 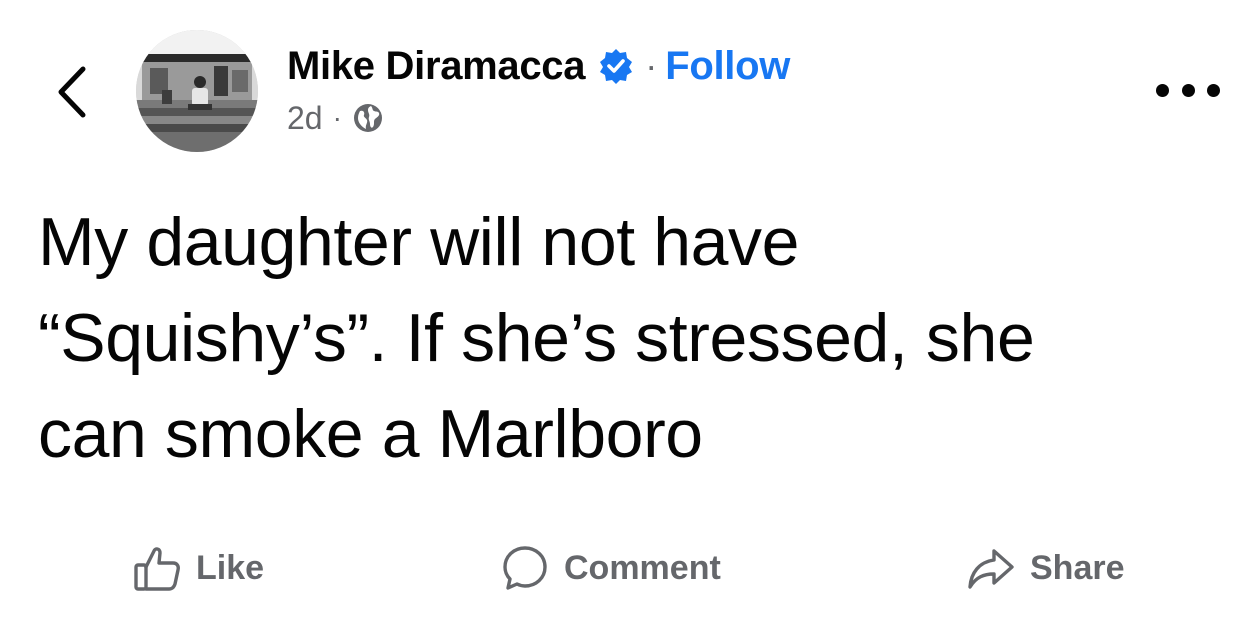 I want to click on avatar-photo, so click(x=197, y=91).